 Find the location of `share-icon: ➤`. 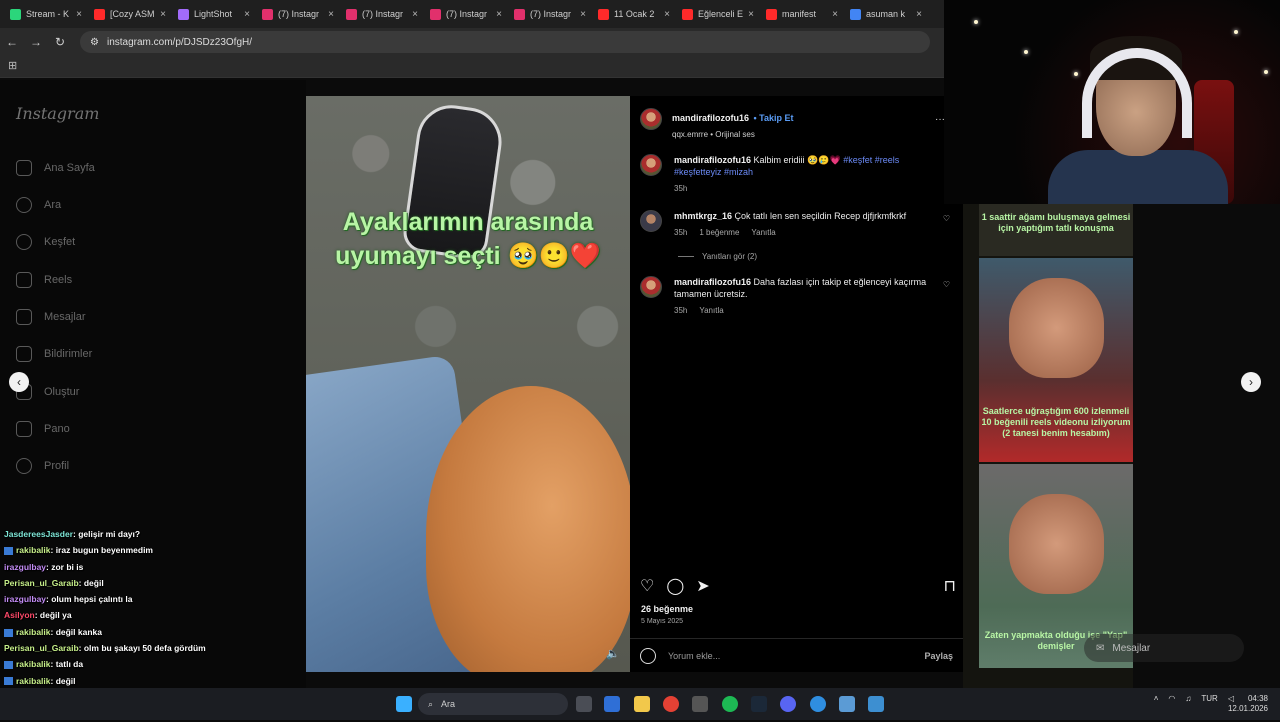

share-icon: ➤ is located at coordinates (702, 586).